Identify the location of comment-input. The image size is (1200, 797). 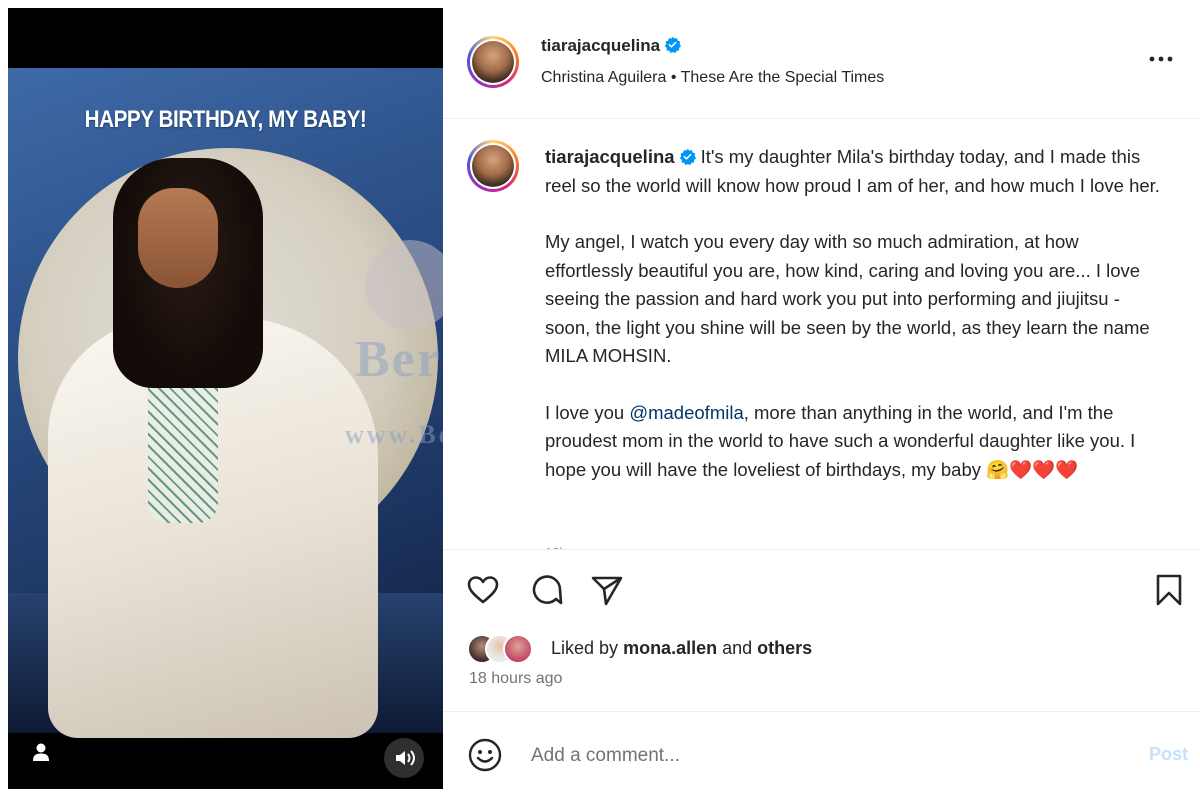
(811, 756).